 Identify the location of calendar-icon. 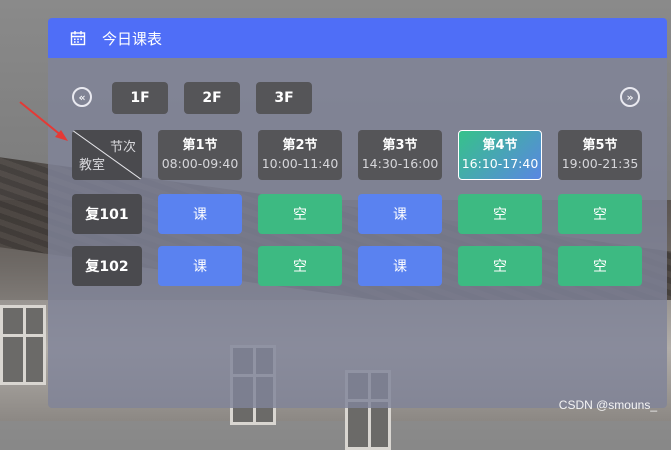
(78, 38).